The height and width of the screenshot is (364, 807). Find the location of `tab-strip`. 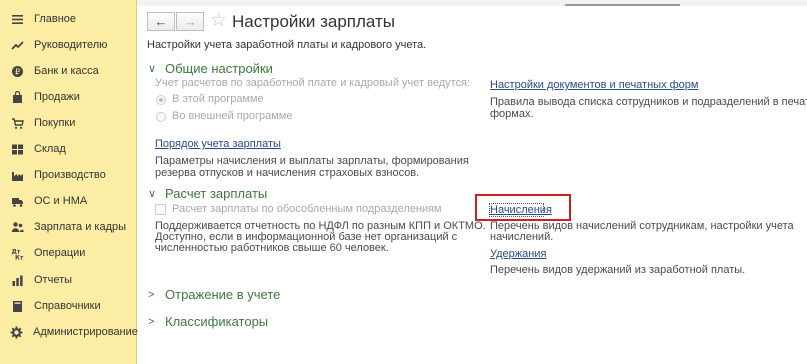

tab-strip is located at coordinates (472, 3).